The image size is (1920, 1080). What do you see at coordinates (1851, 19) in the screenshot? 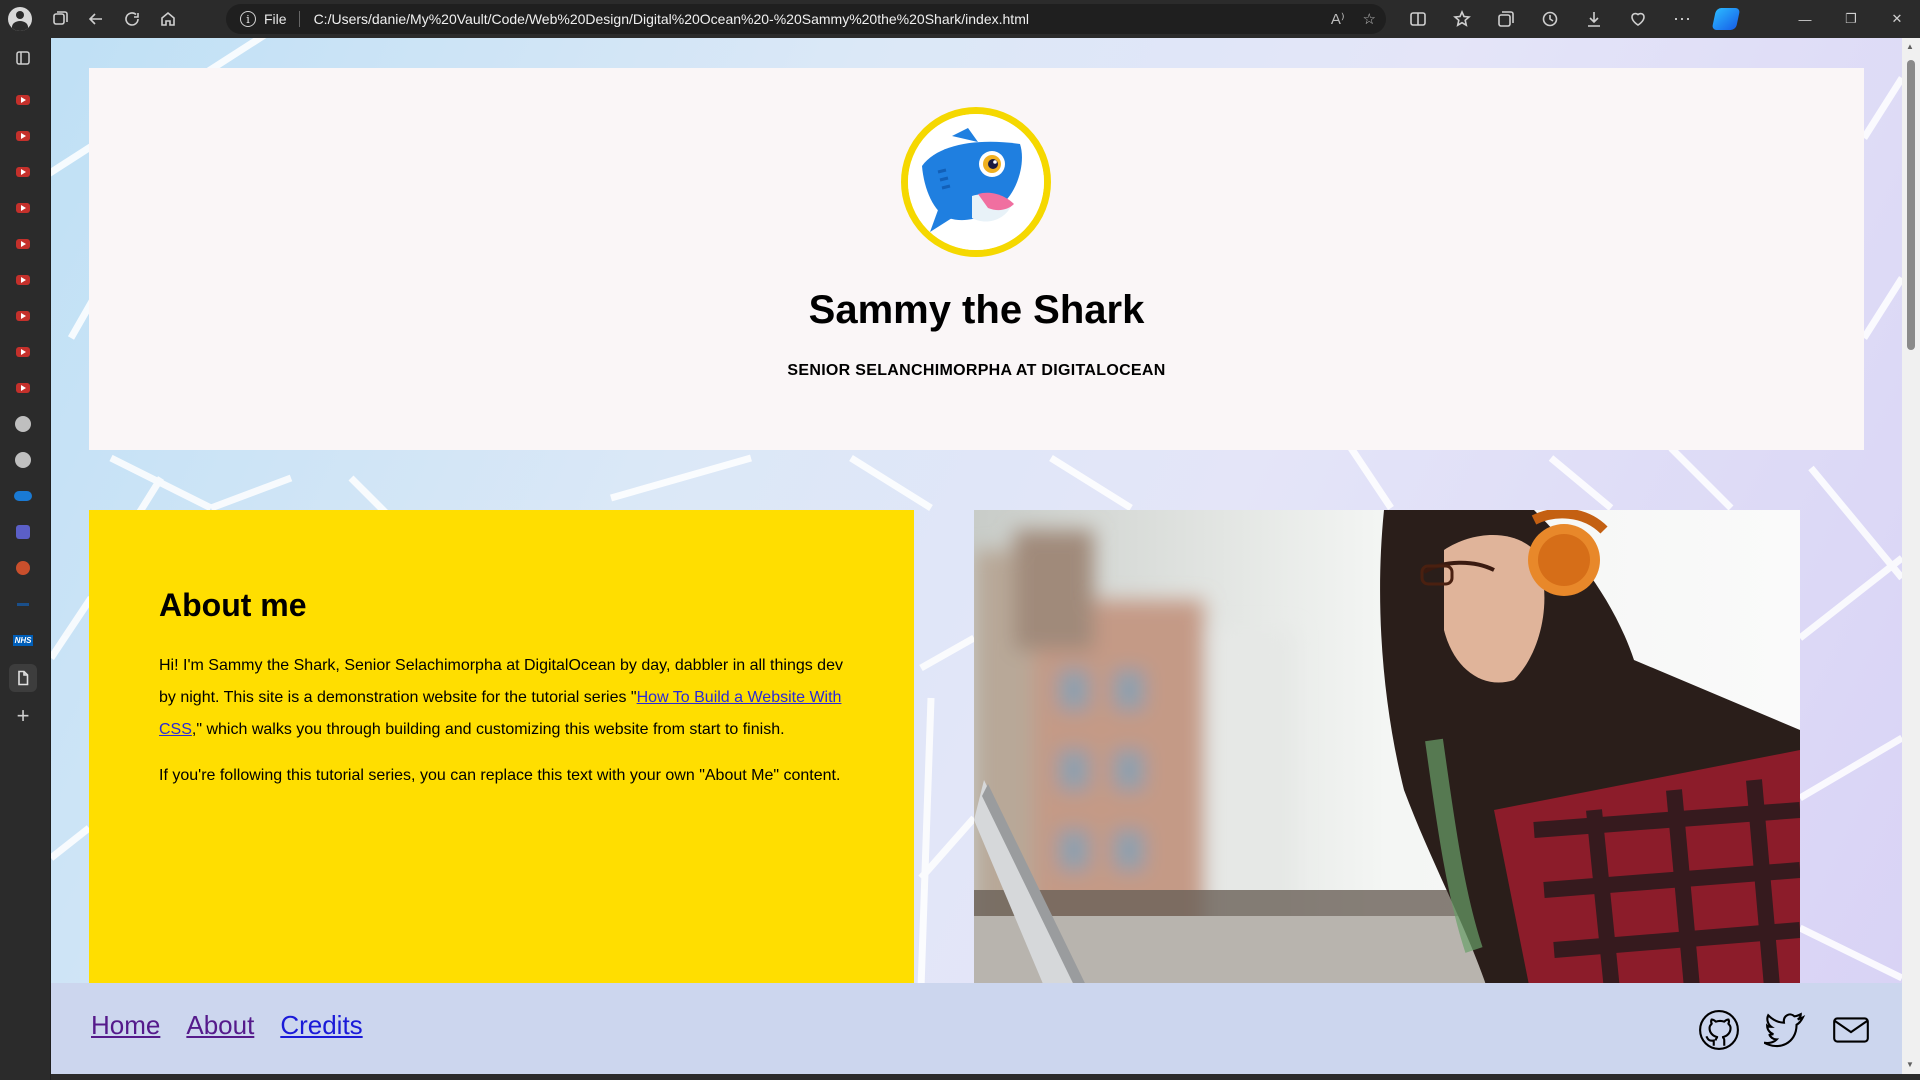
I see `restore-icon: ❐` at bounding box center [1851, 19].